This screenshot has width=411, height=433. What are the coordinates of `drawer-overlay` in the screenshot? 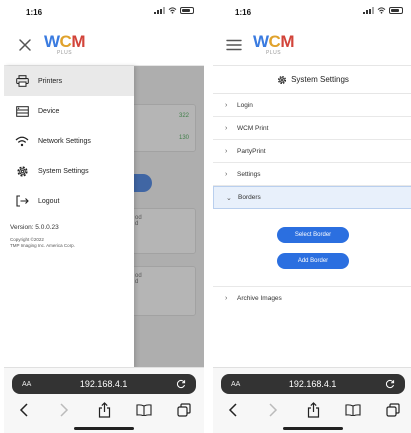 It's located at (169, 217).